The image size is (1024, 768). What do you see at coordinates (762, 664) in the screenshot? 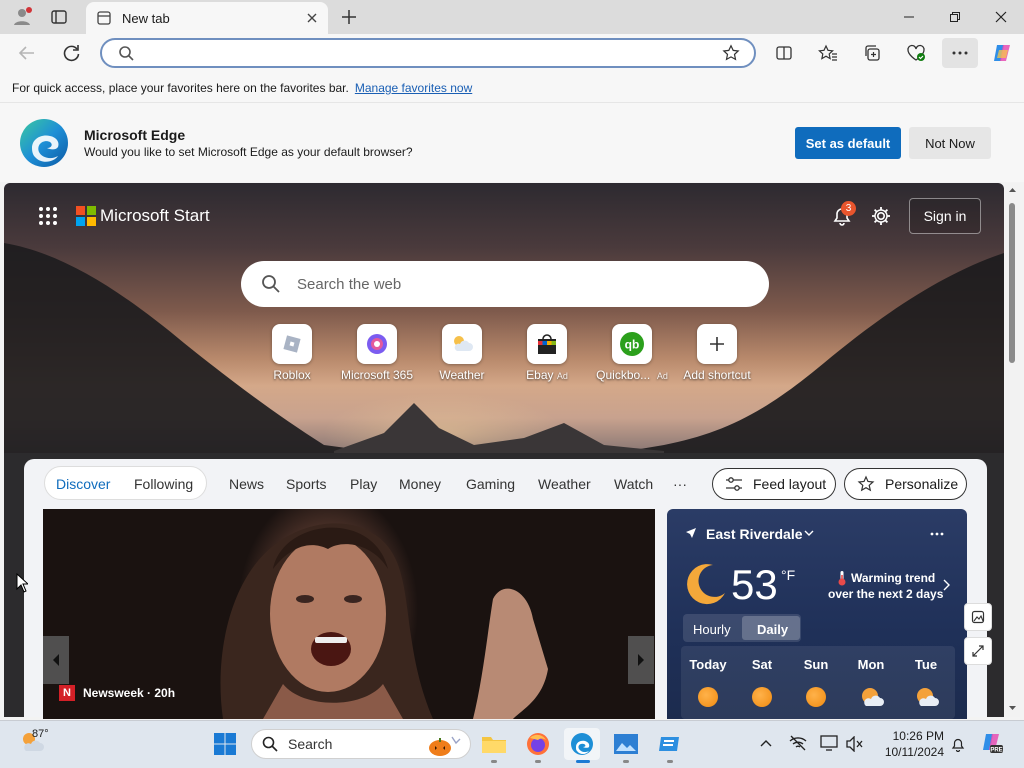
I see `forecast-day: Sat` at bounding box center [762, 664].